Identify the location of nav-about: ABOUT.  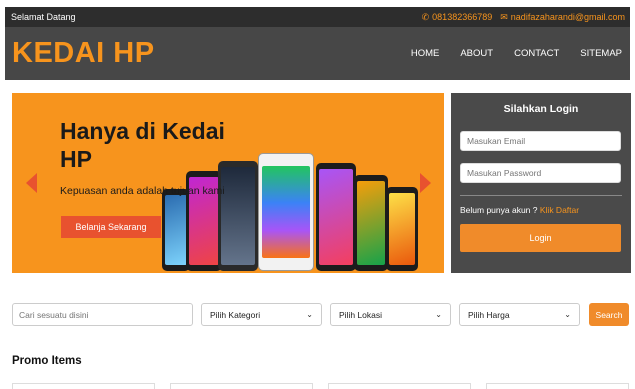
(476, 53).